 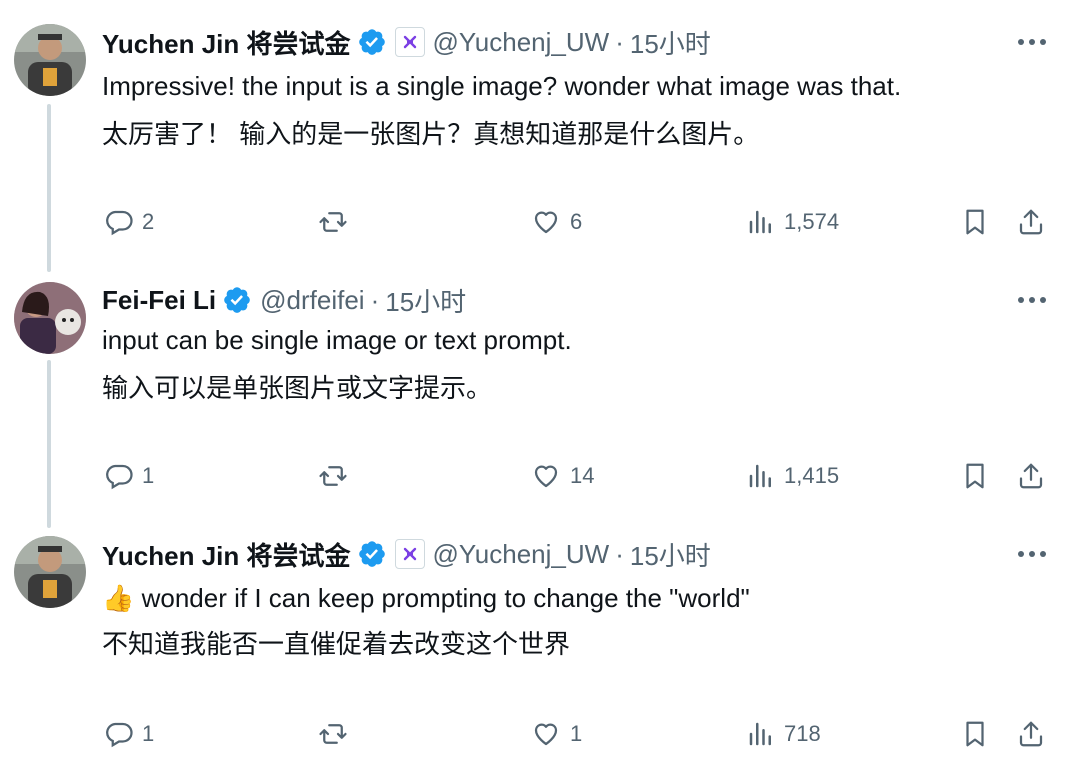 I want to click on view-count: 718, so click(x=802, y=733).